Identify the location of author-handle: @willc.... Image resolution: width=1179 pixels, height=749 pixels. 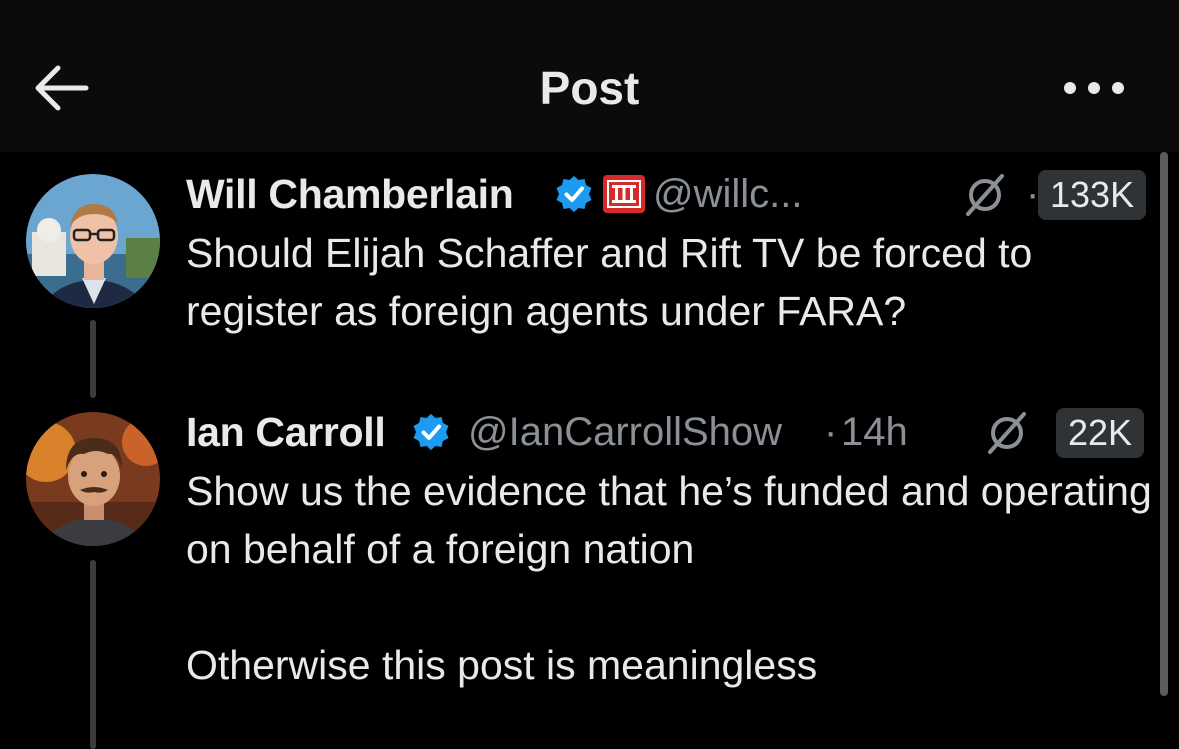
(728, 194).